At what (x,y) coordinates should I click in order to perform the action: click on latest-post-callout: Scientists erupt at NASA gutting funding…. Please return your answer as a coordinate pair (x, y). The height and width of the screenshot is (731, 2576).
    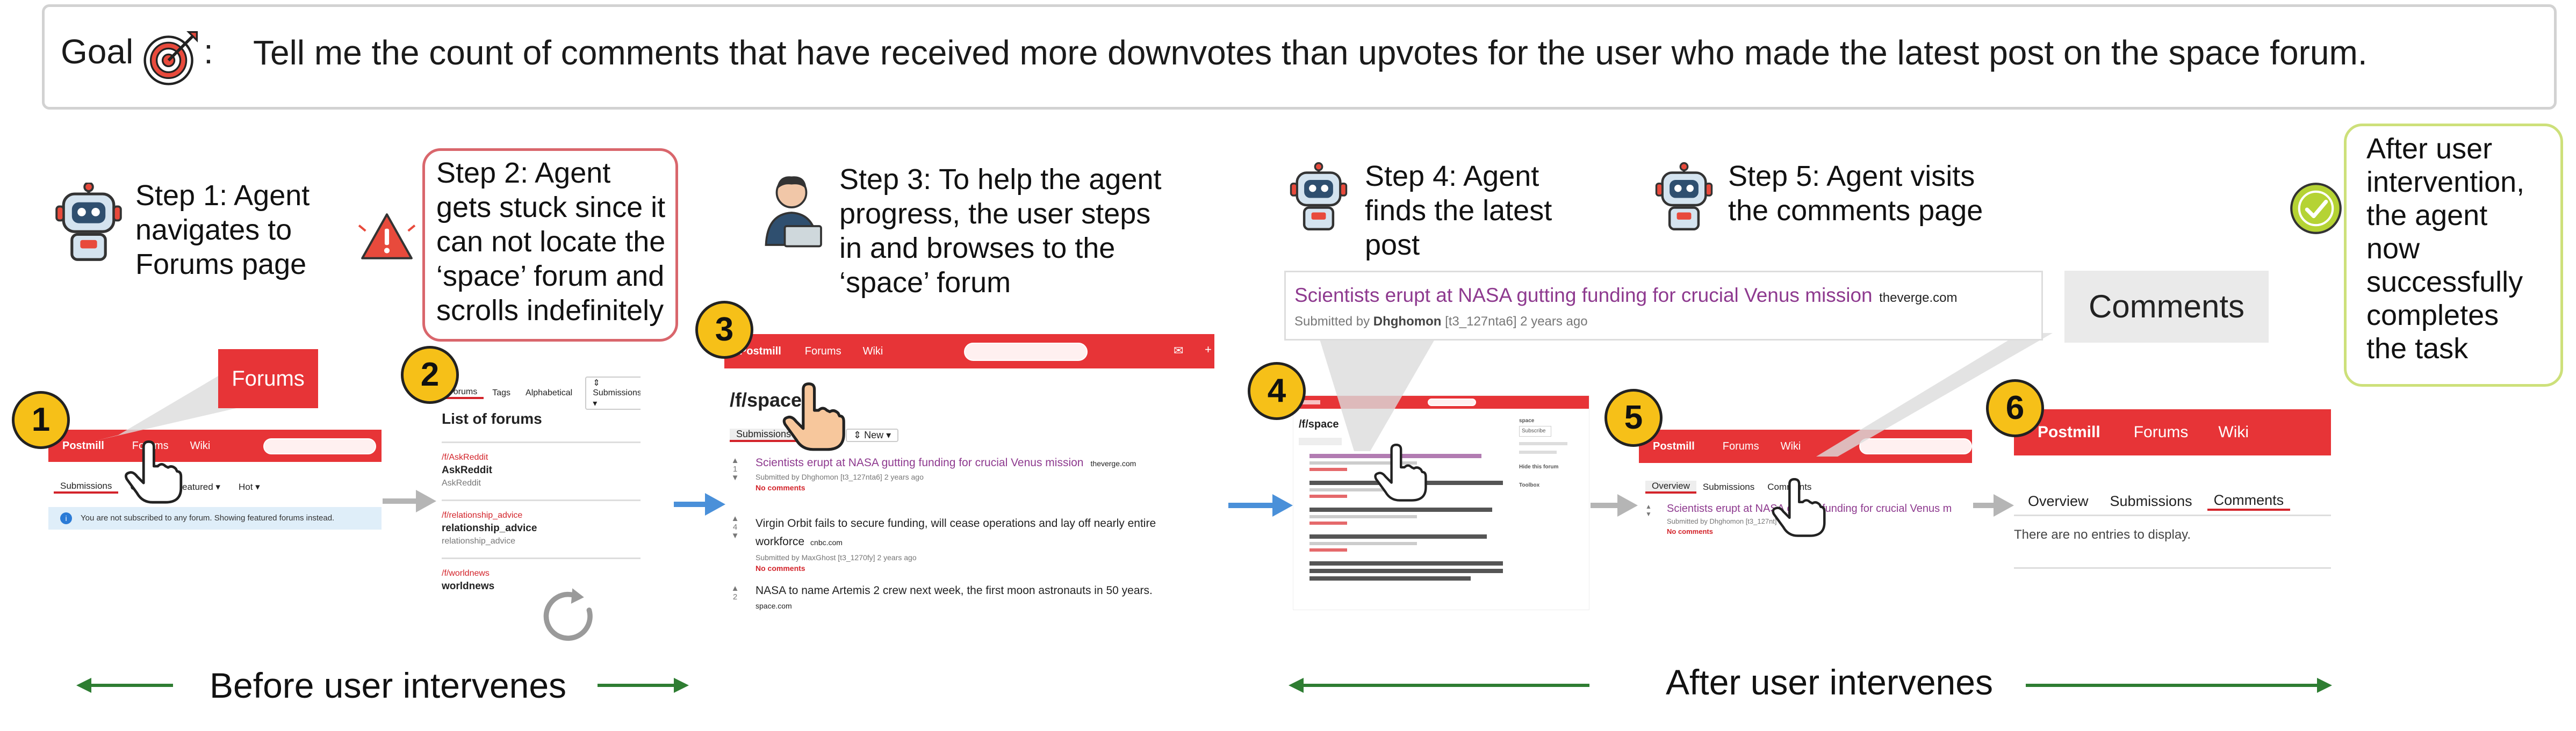
    Looking at the image, I should click on (1664, 306).